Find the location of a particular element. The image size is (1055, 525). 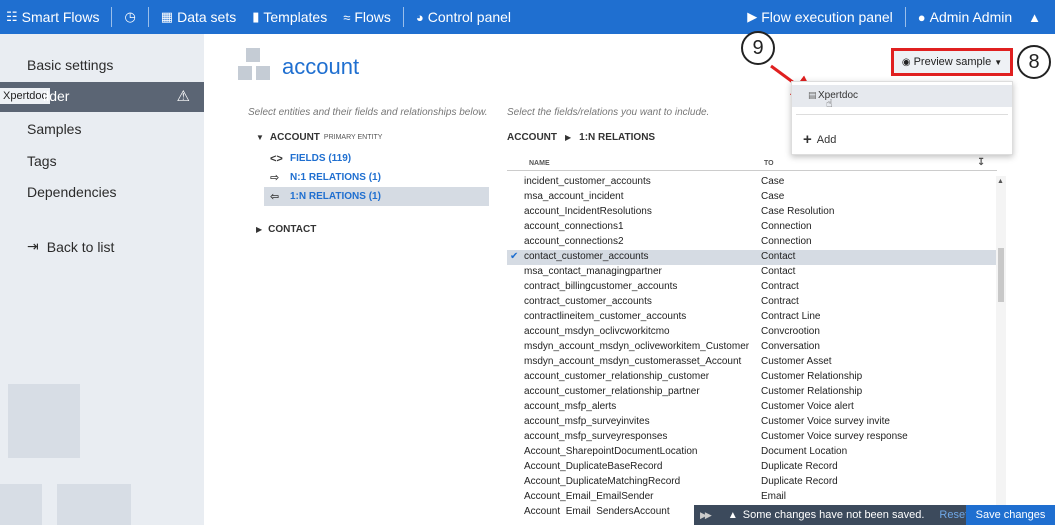

reset-button: Reset is located at coordinates (953, 515).